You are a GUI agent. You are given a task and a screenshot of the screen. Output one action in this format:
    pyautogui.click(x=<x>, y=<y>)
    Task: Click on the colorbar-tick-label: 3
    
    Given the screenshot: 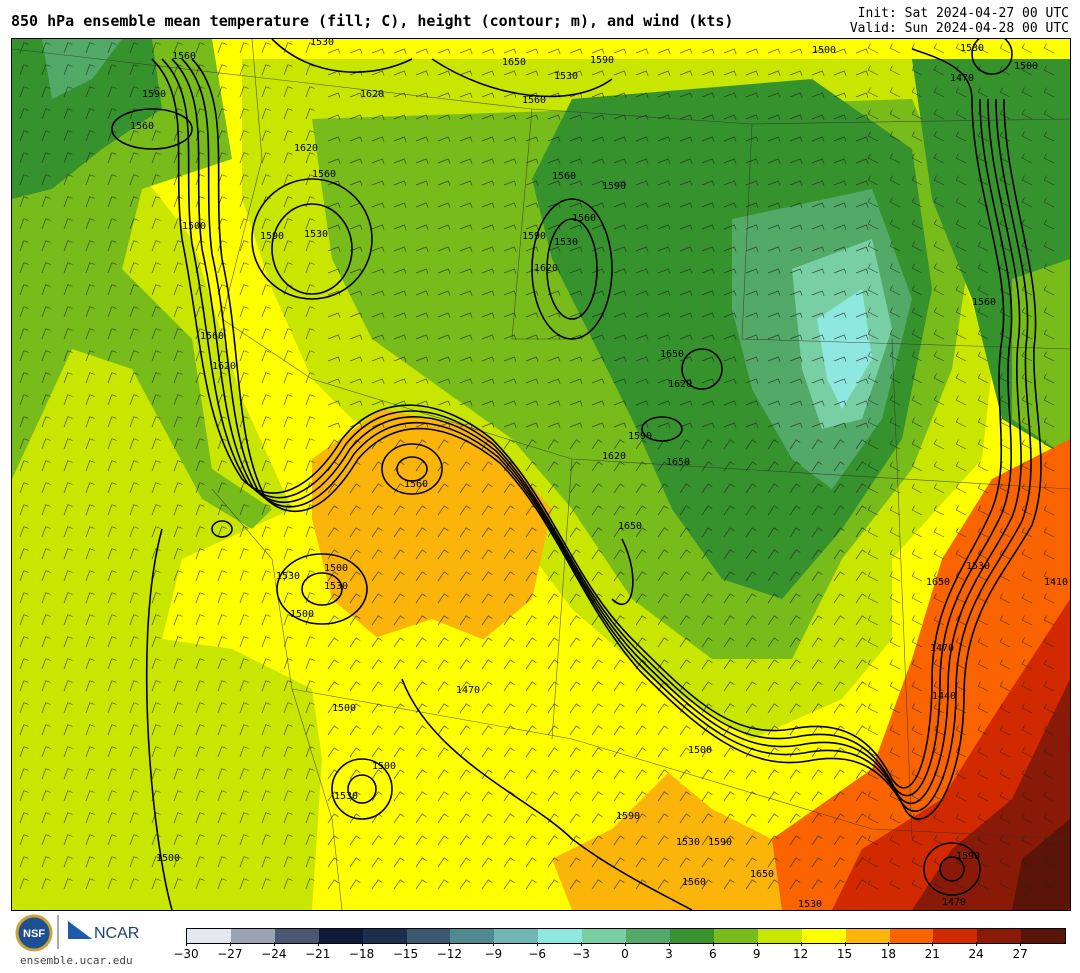 What is the action you would take?
    pyautogui.click(x=669, y=954)
    